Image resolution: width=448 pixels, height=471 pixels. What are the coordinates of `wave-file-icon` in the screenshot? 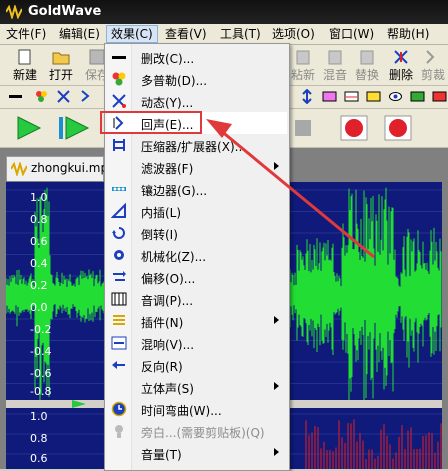 It's located at (19, 169).